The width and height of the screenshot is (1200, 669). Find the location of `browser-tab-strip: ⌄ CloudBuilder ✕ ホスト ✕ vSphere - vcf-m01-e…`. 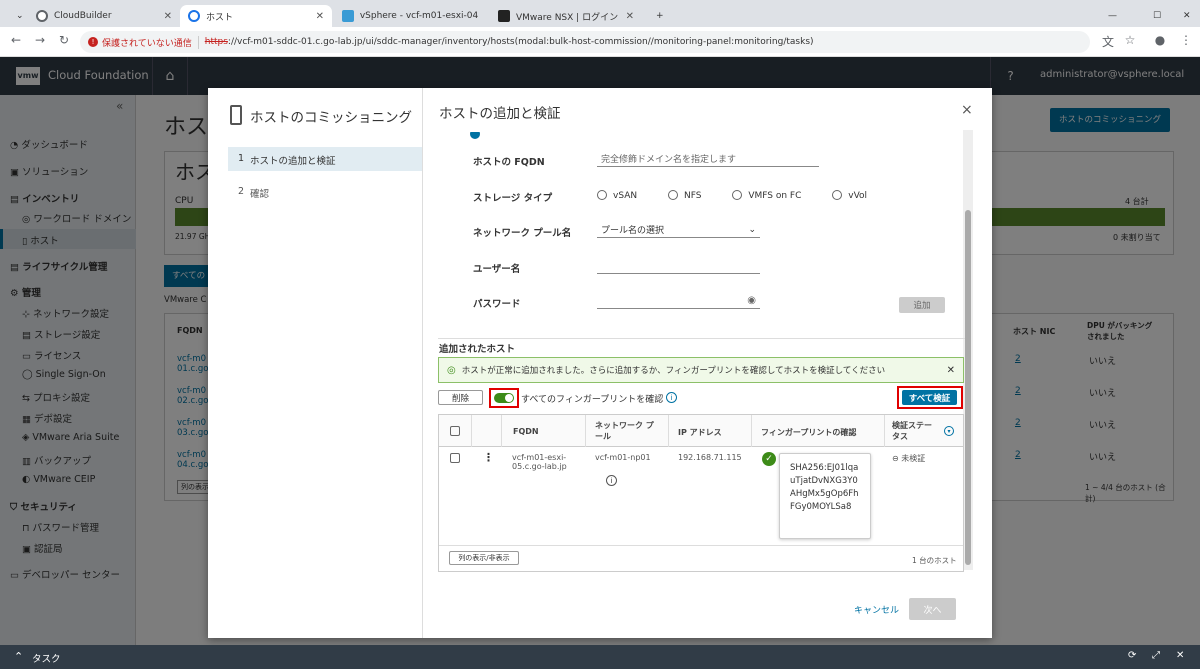

browser-tab-strip: ⌄ CloudBuilder ✕ ホスト ✕ vSphere - vcf-m01-e… is located at coordinates (600, 13).